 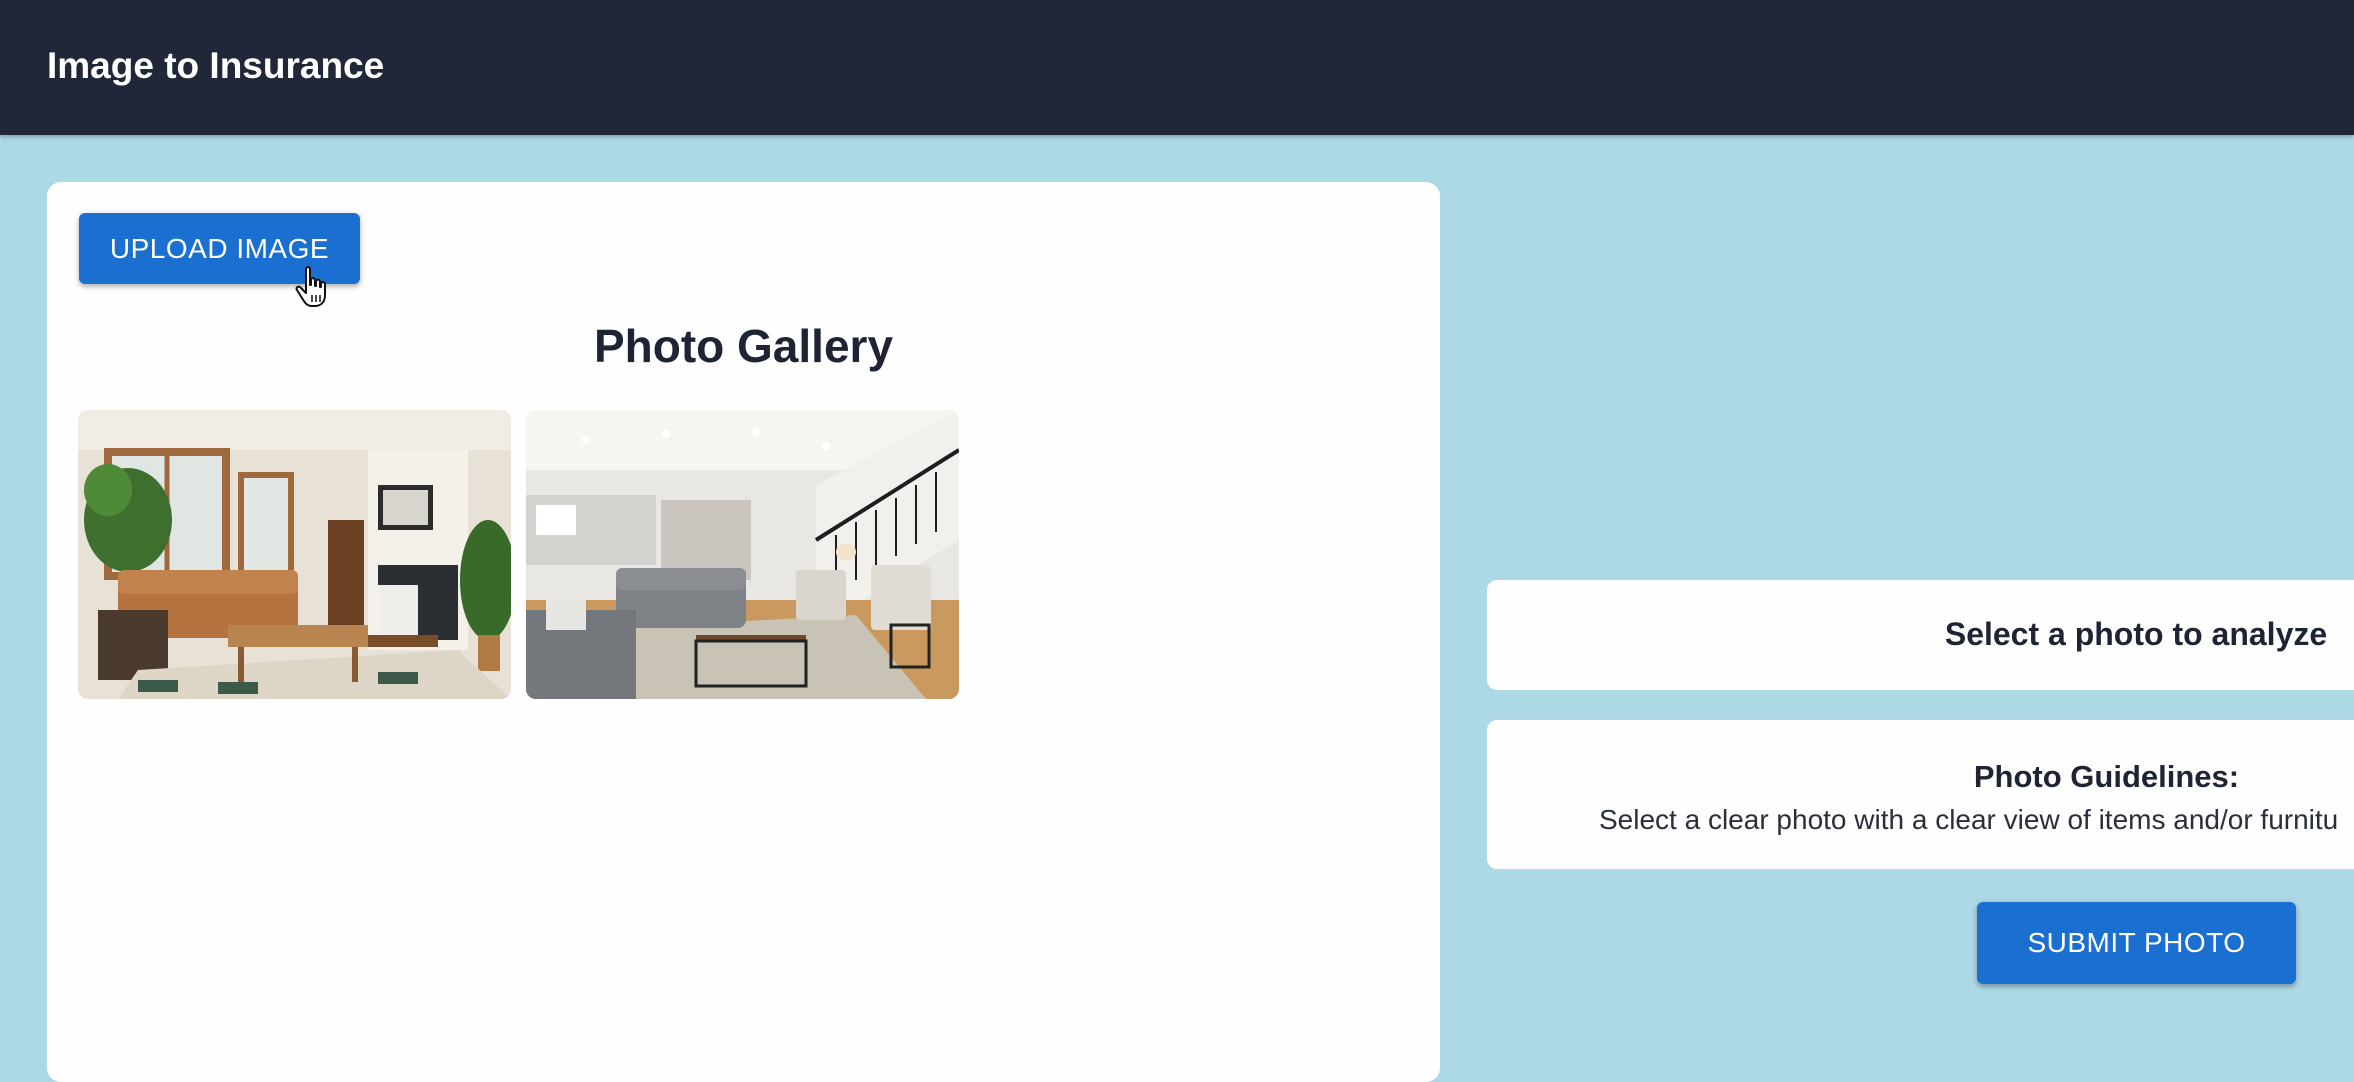 I want to click on submit-photo-button: SUBMIT PHOTO, so click(x=2136, y=943).